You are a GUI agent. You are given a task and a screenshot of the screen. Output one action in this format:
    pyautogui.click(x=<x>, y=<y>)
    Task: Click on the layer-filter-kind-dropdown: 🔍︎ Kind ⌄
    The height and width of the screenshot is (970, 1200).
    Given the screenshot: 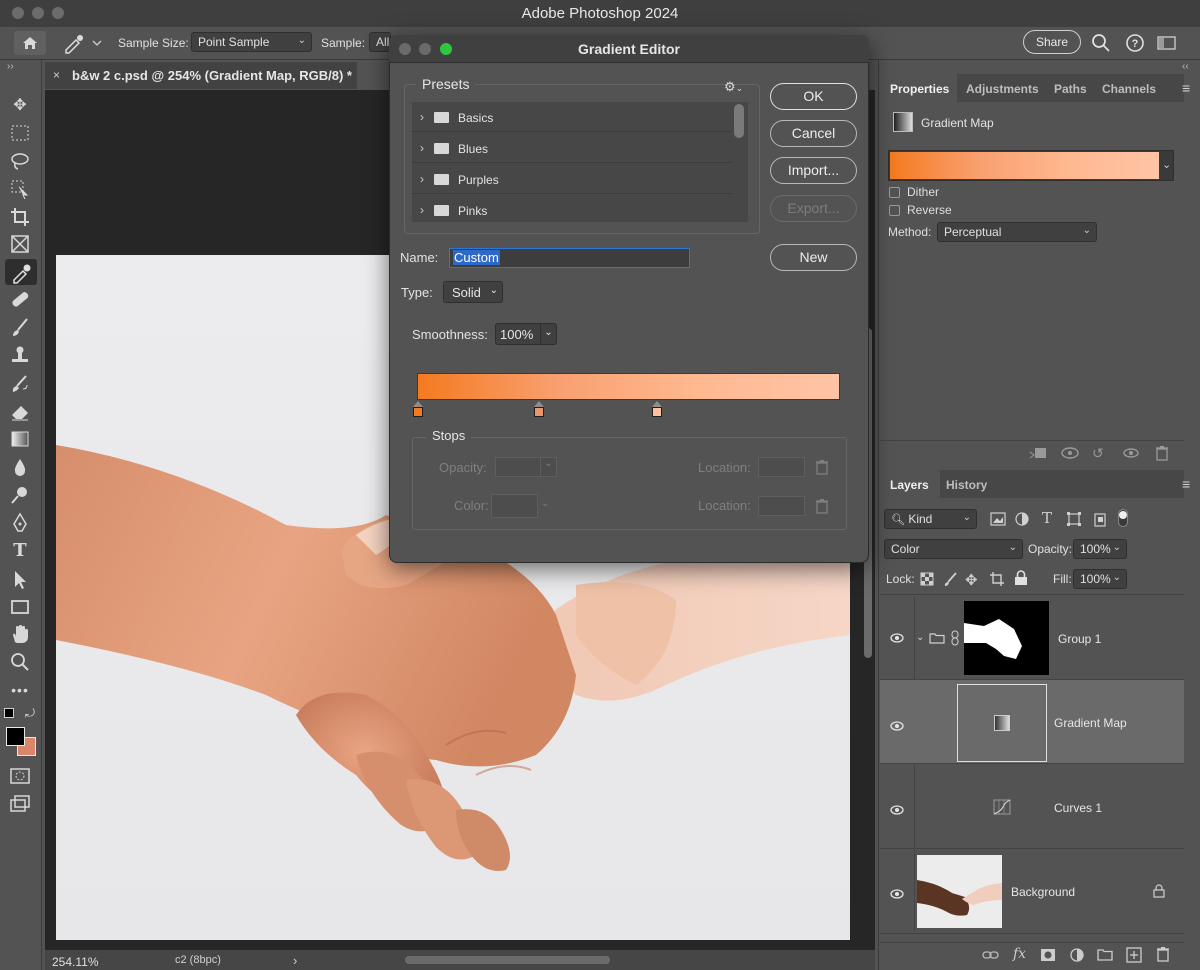 What is the action you would take?
    pyautogui.click(x=930, y=519)
    